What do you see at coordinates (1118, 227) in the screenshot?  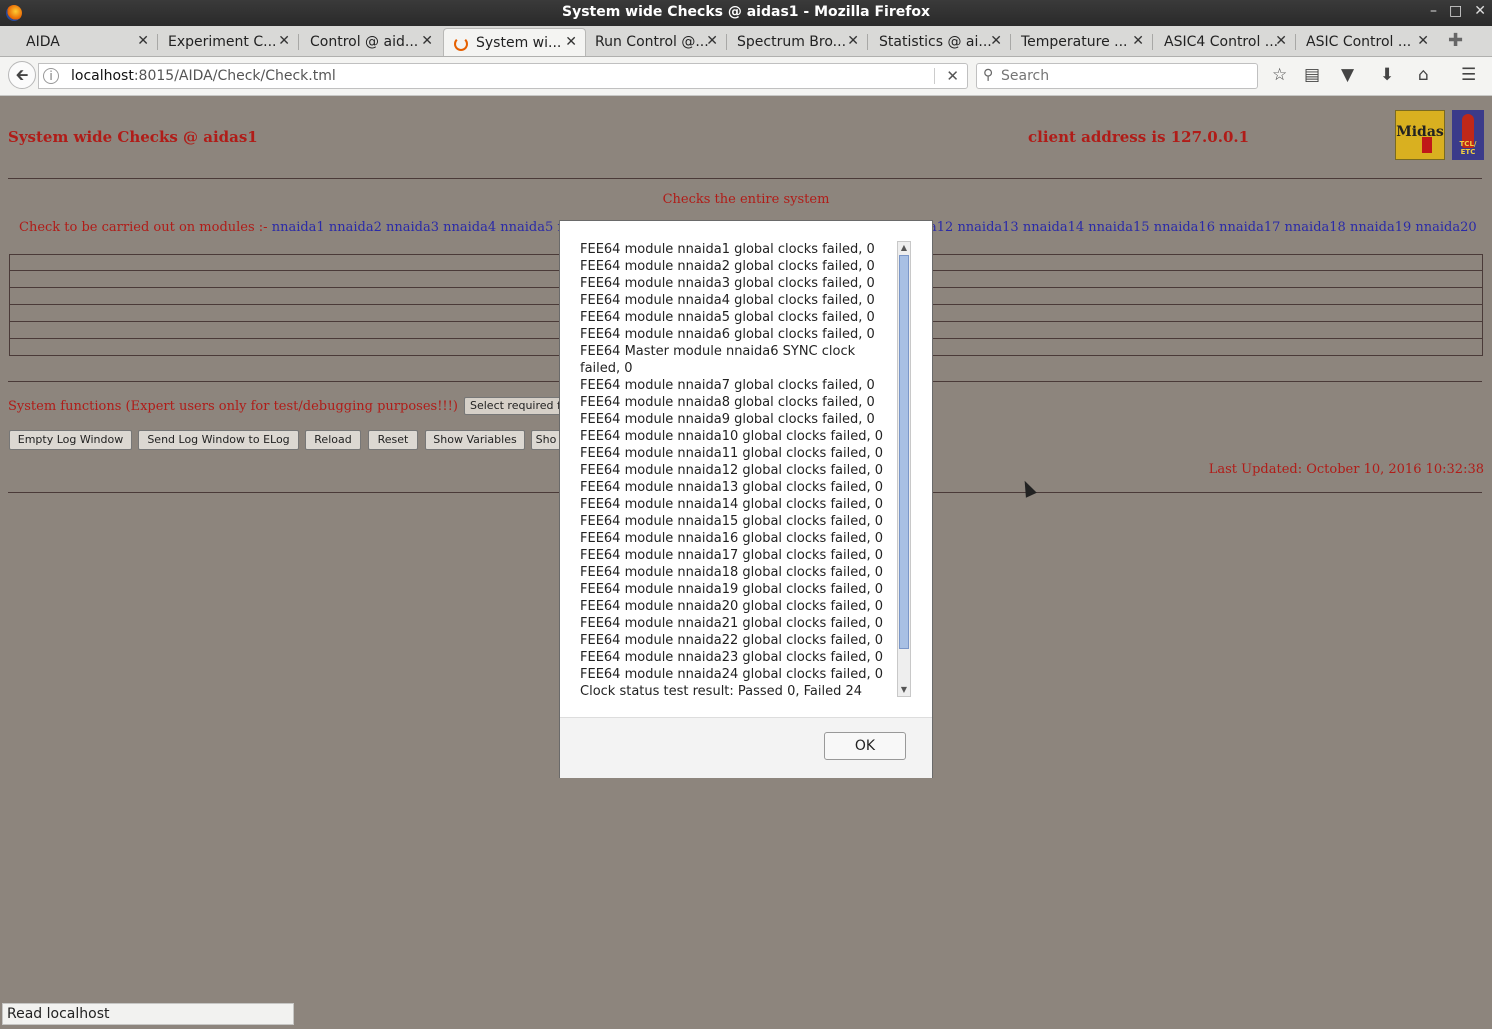 I see `module-link-nnaida15: nnaida15` at bounding box center [1118, 227].